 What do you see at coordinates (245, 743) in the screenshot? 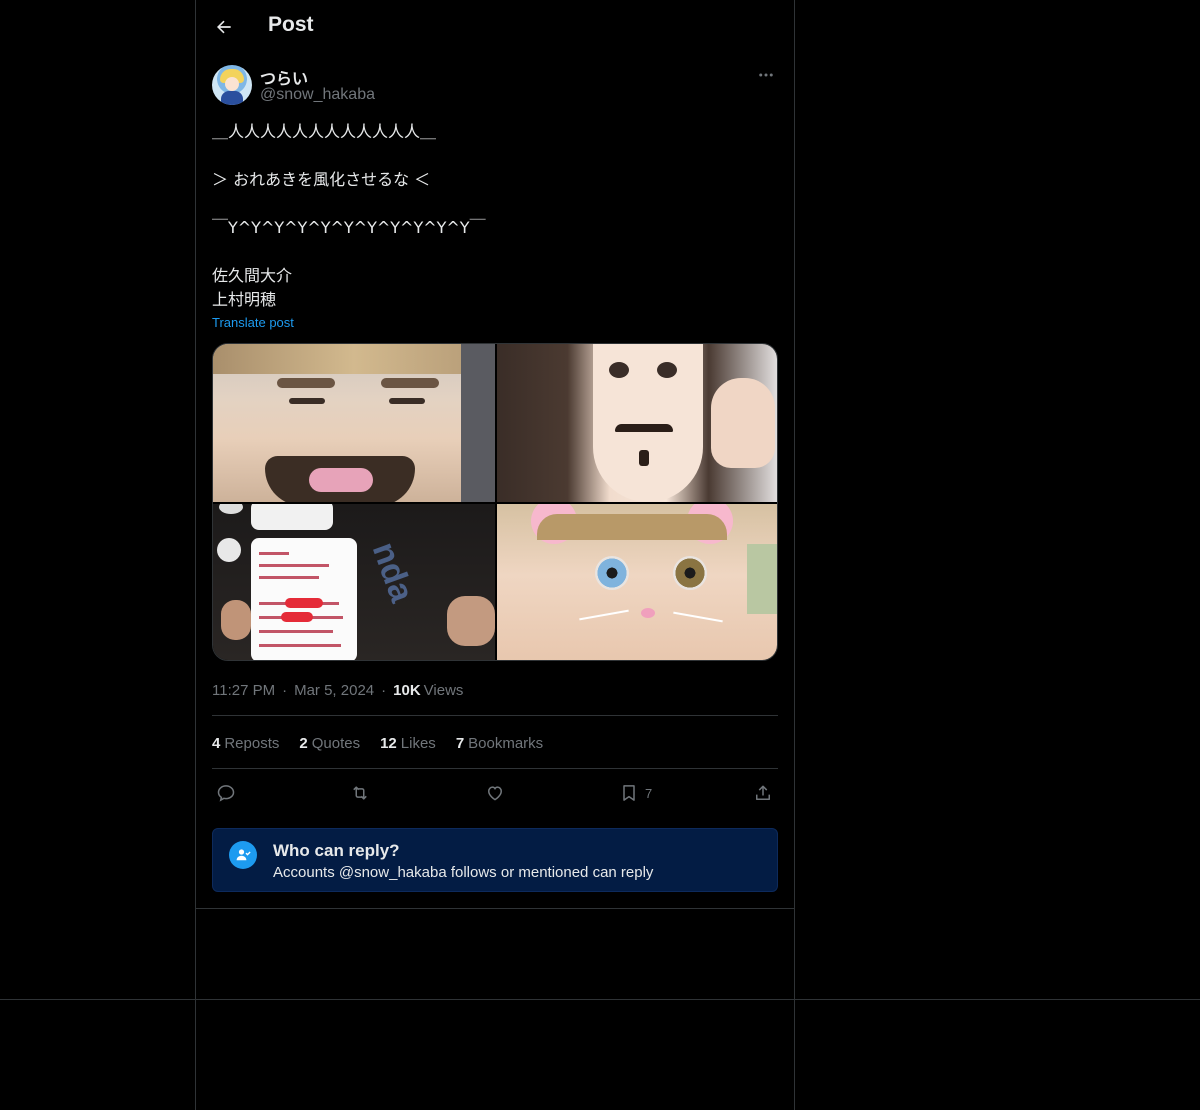
I see `reposts-stat: 4 Reposts` at bounding box center [245, 743].